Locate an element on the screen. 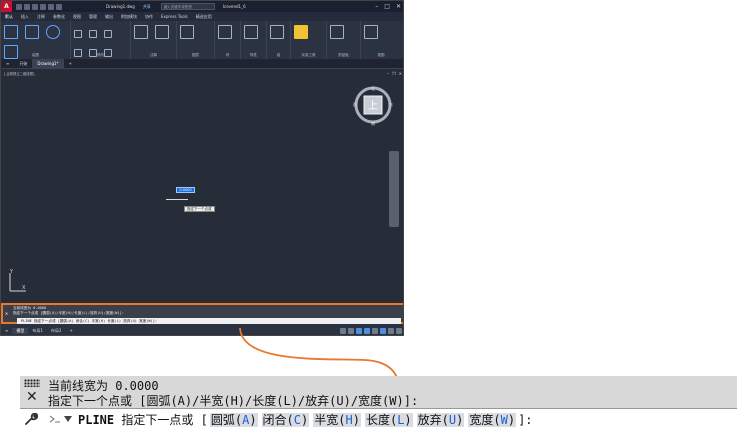  viewport-restore-icon: ❐ is located at coordinates (394, 73).